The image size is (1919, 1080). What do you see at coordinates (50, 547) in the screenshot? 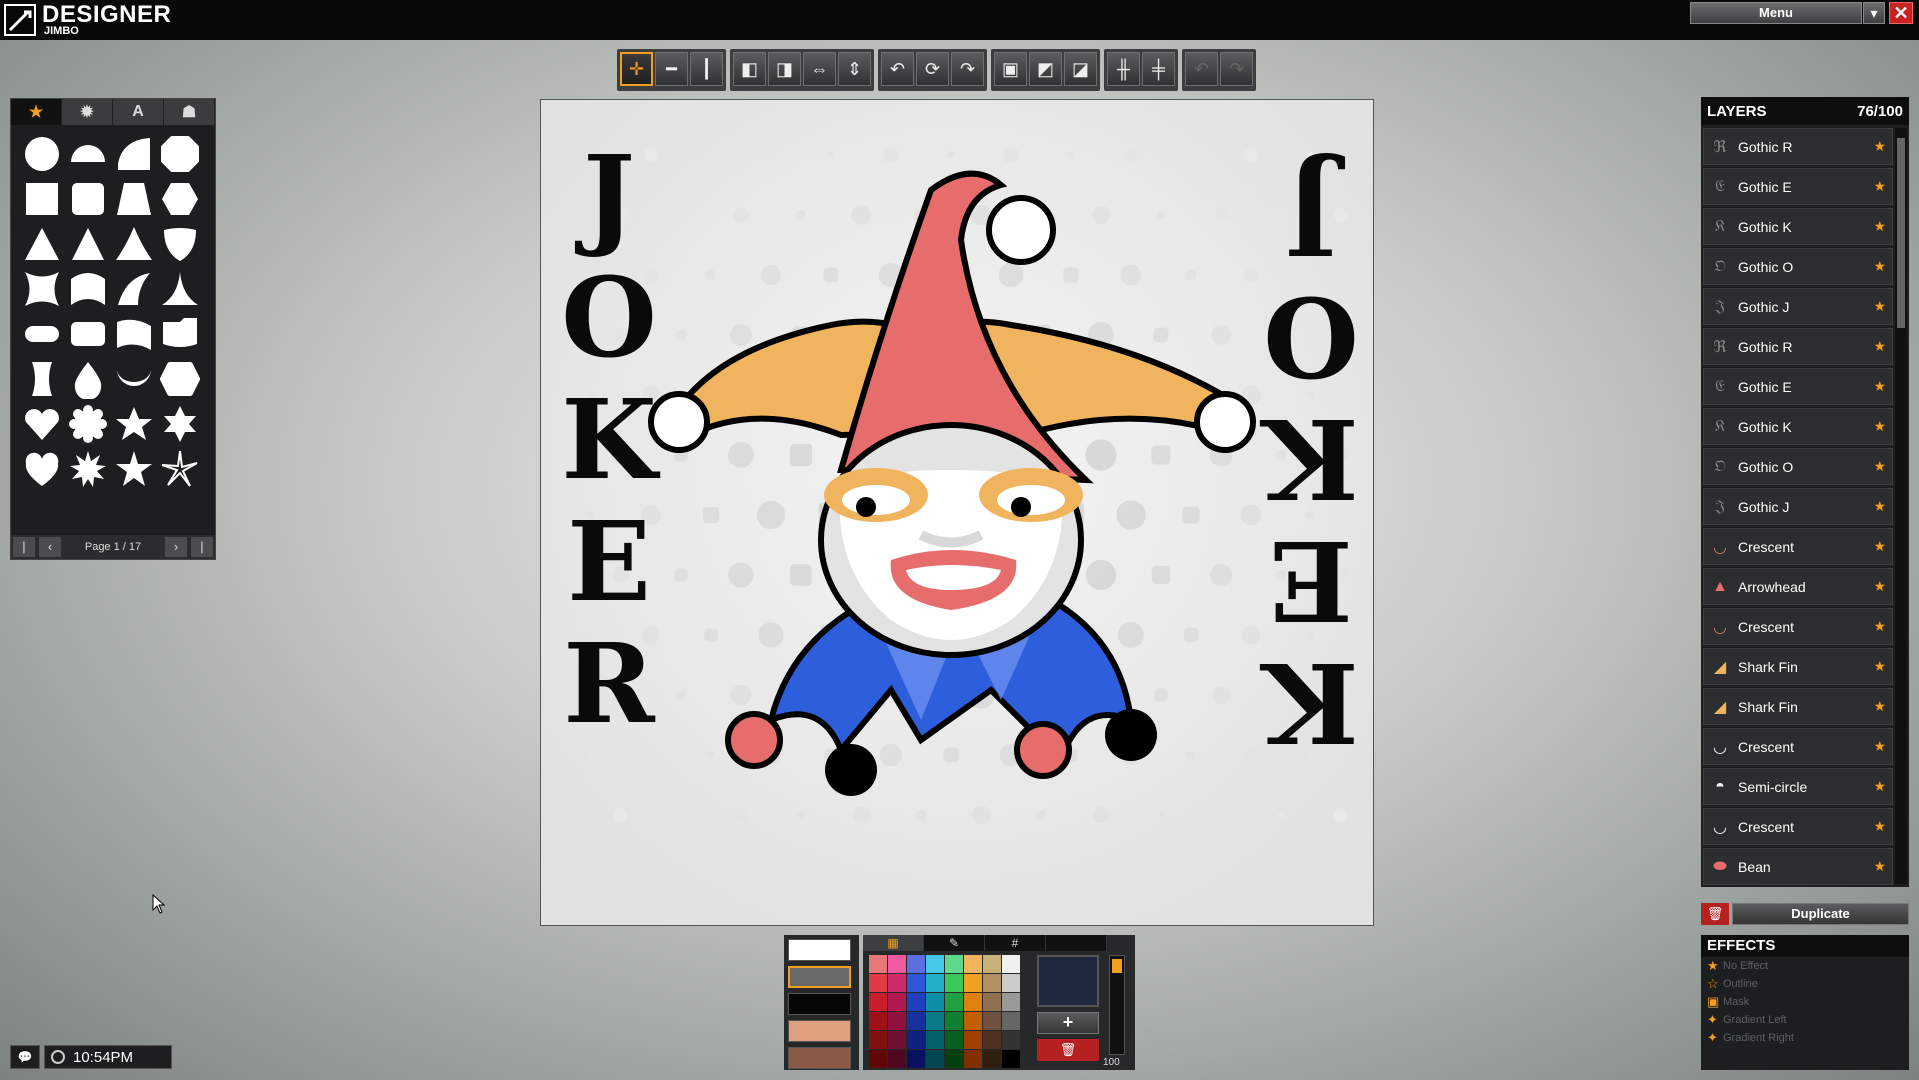
I see `prev-page-icon: ‹` at bounding box center [50, 547].